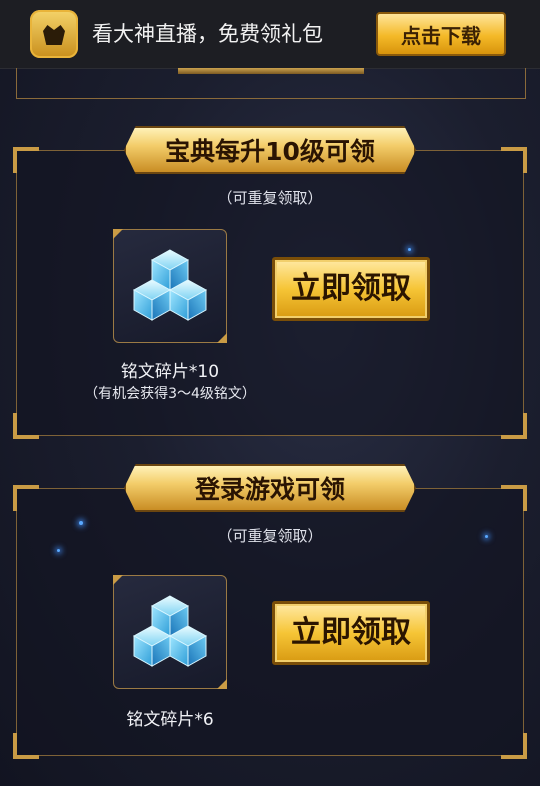 The height and width of the screenshot is (786, 540). I want to click on banner-text: 看大神直播，免费领礼包, so click(207, 34).